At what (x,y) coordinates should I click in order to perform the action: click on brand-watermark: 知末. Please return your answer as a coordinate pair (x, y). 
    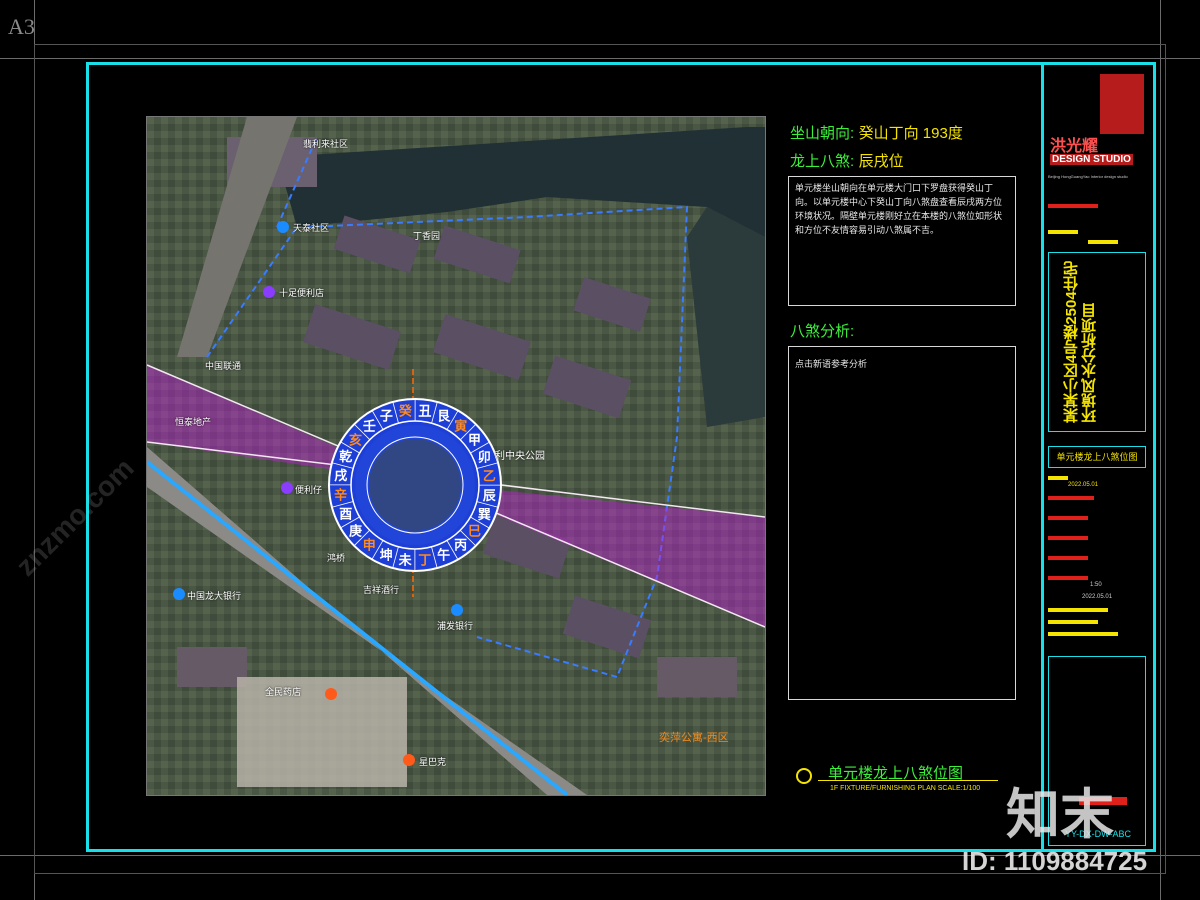
    Looking at the image, I should click on (1060, 815).